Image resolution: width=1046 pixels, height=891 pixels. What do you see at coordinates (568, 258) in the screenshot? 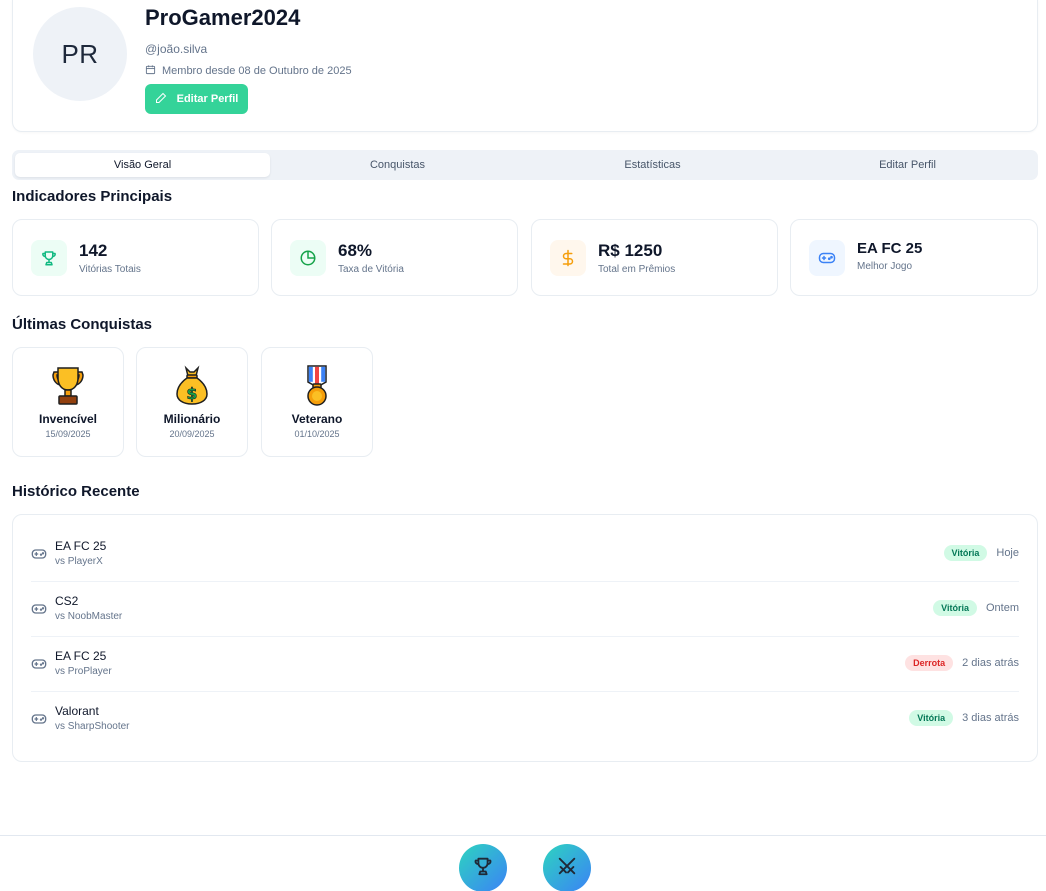
I see `dollar-icon` at bounding box center [568, 258].